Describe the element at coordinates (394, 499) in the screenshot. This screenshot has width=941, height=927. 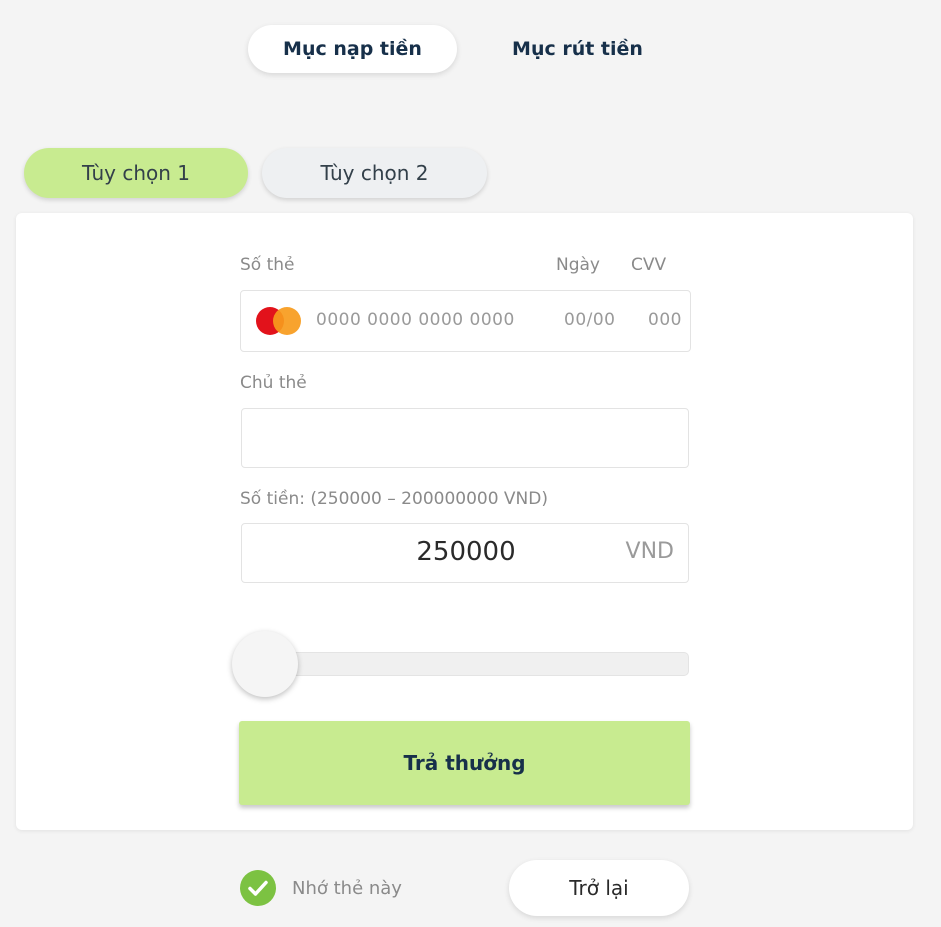
I see `amount-label: Số tiền: (250000 – 200000000 VND)` at that location.